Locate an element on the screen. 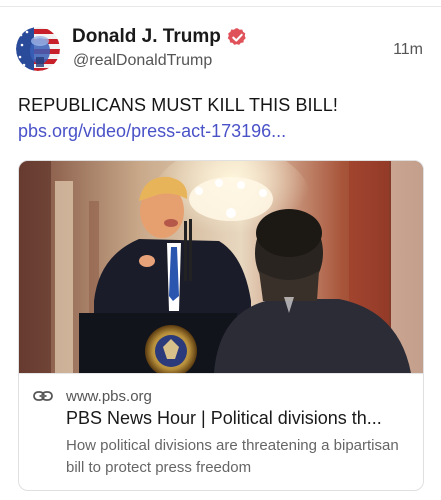 The height and width of the screenshot is (500, 441). flag-portrait-avatar-icon is located at coordinates (38, 49).